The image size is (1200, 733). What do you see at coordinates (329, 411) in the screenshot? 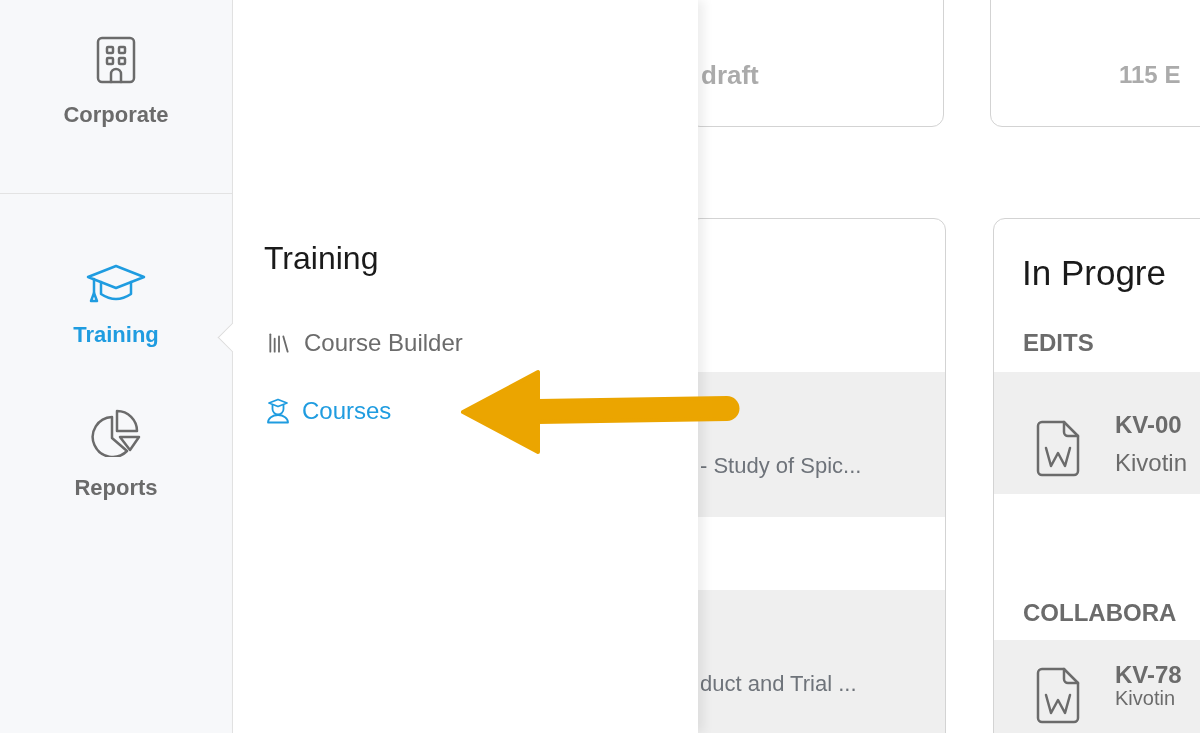
I see `flyout-menu-item: Courses` at bounding box center [329, 411].